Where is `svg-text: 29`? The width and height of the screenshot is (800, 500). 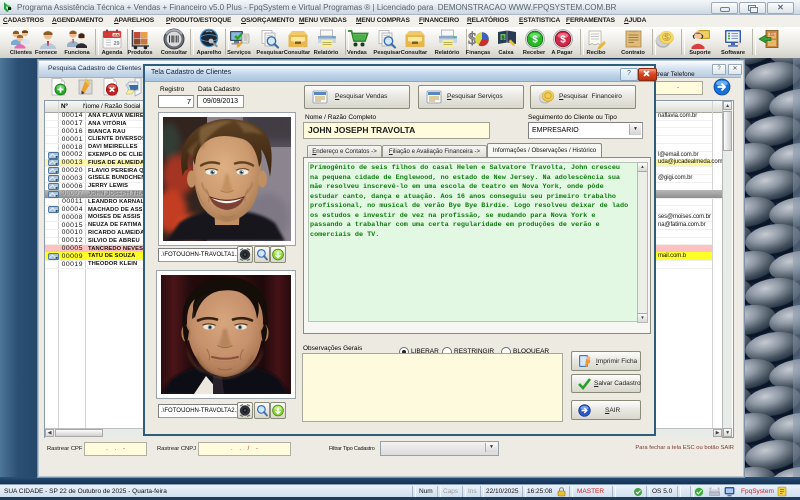 svg-text: 29 is located at coordinates (116, 44).